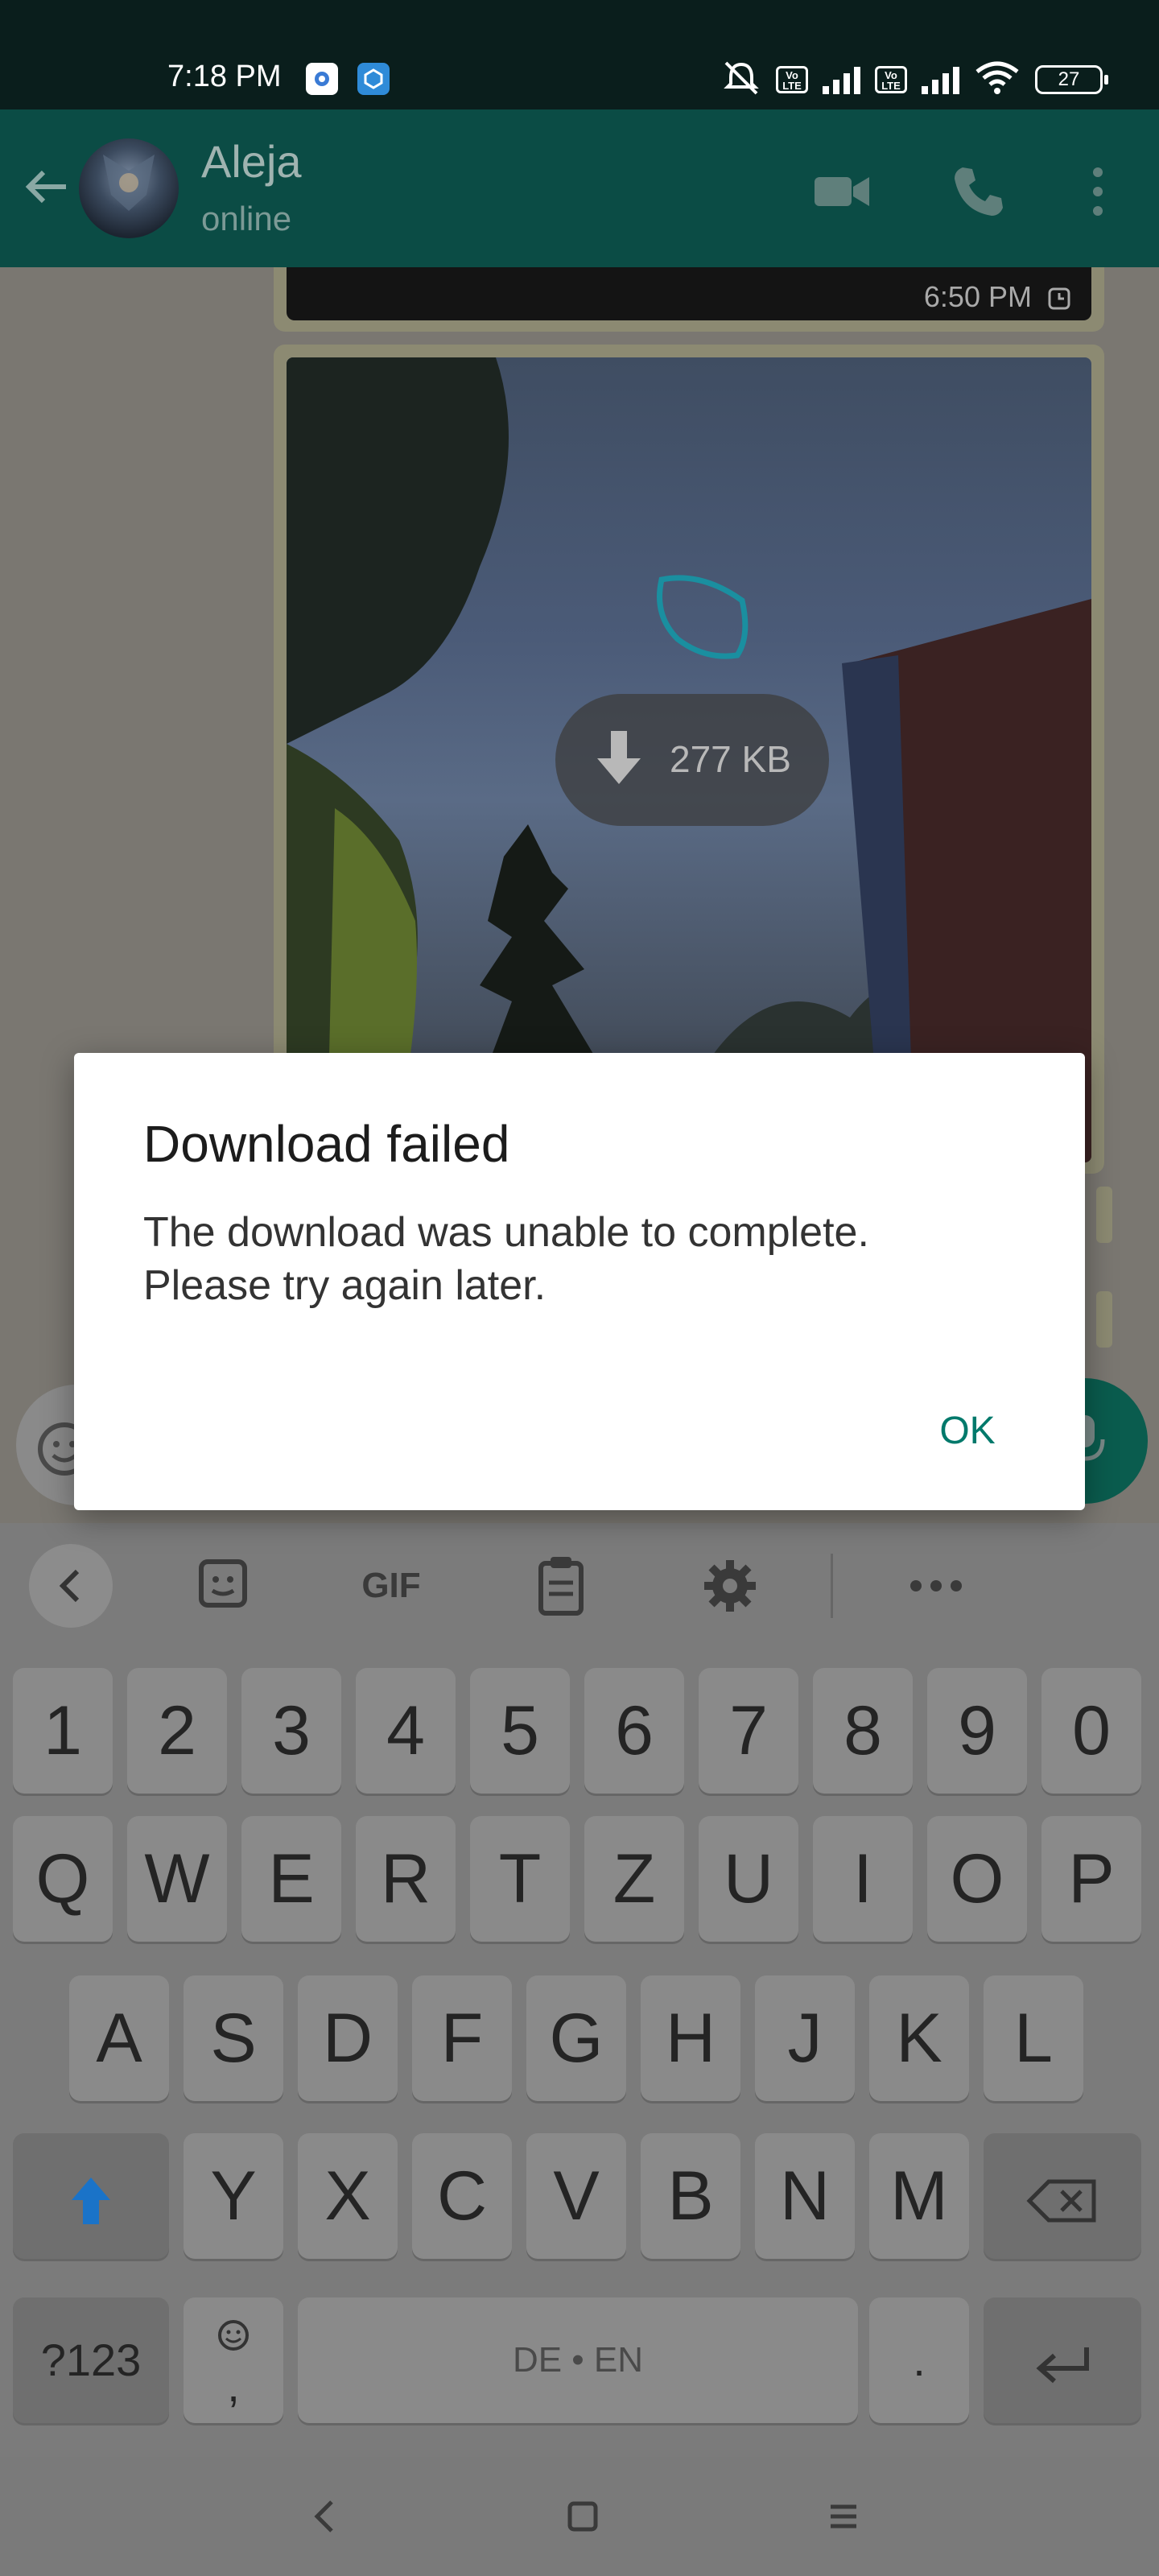  Describe the element at coordinates (1071, 79) in the screenshot. I see `battery-icon: 27` at that location.